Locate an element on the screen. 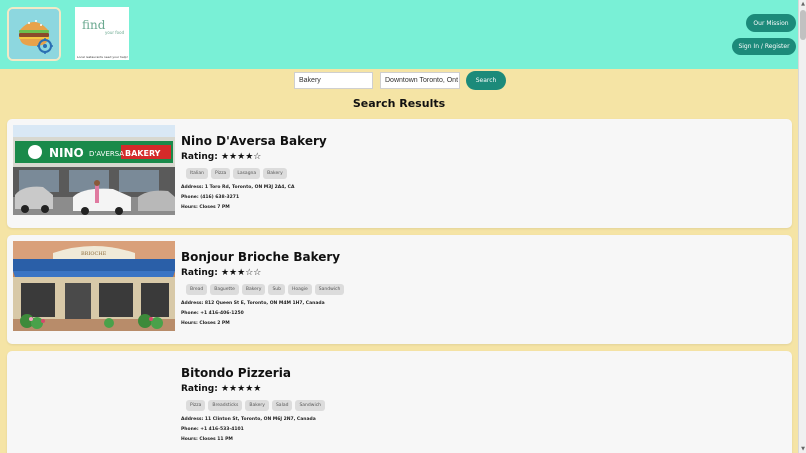  restaurant-hours: Hours: Closes 11 PM is located at coordinates (207, 439).